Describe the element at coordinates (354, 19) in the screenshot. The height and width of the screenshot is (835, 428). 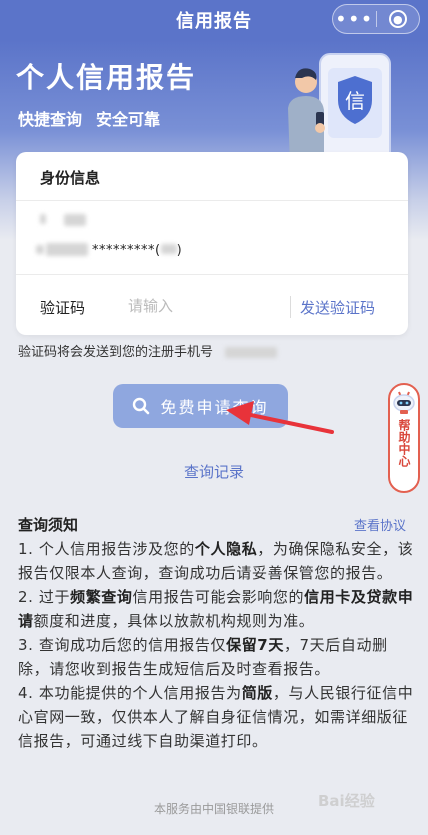
I see `more-icon: •••` at that location.